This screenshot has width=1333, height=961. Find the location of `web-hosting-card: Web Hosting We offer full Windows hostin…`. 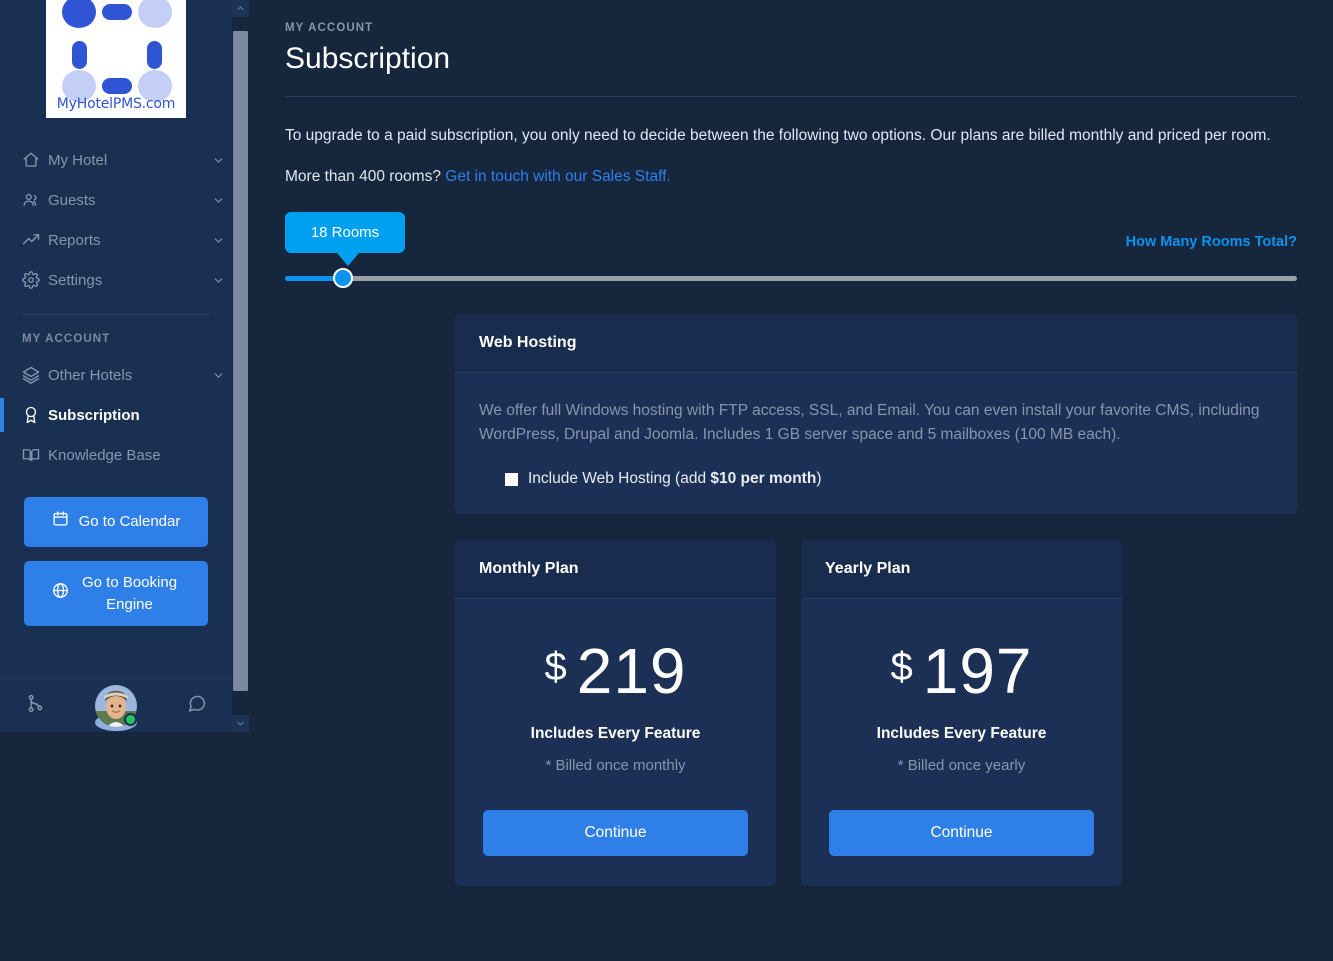

web-hosting-card: Web Hosting We offer full Windows hostin… is located at coordinates (876, 414).